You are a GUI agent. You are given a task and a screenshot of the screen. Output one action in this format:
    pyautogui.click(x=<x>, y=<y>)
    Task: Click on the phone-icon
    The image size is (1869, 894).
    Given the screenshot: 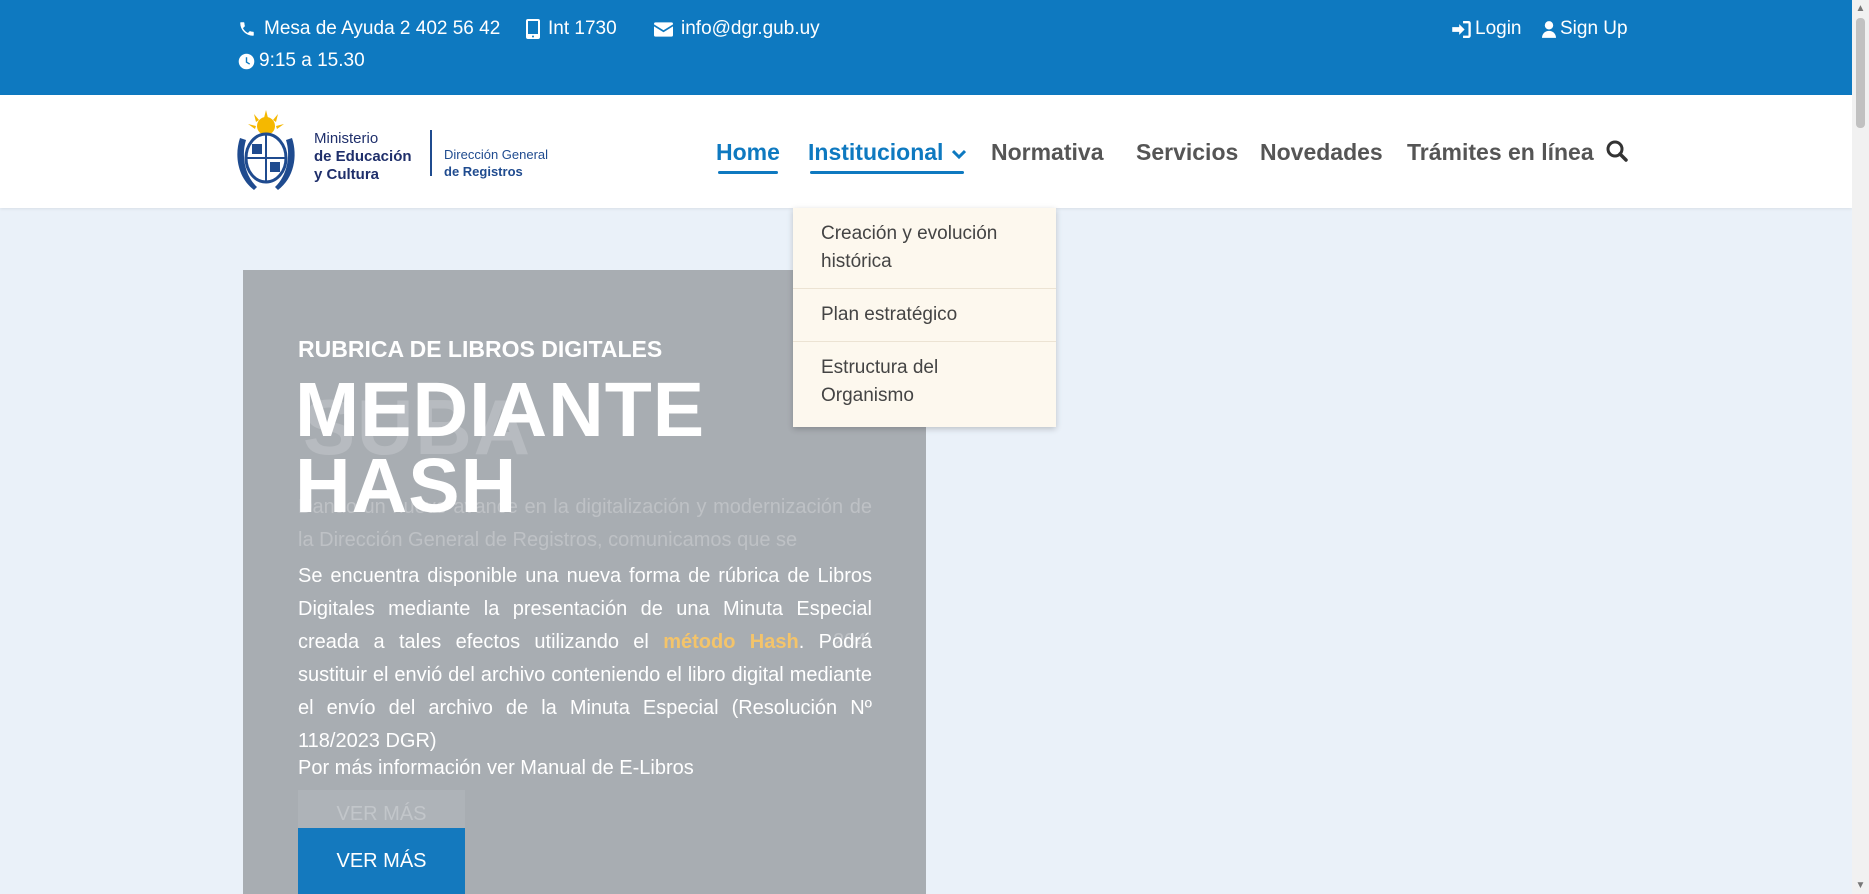 What is the action you would take?
    pyautogui.click(x=247, y=29)
    